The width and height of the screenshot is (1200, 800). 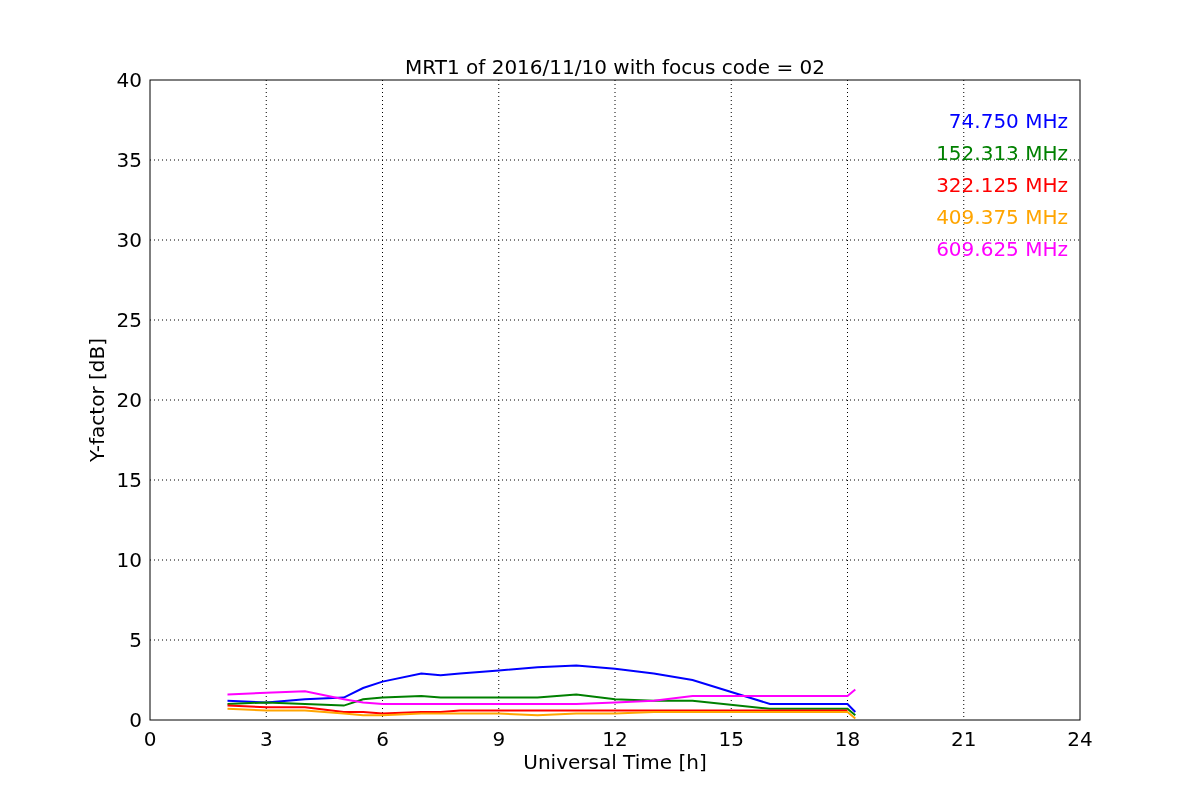 What do you see at coordinates (382, 739) in the screenshot?
I see `x-tick-label: 6` at bounding box center [382, 739].